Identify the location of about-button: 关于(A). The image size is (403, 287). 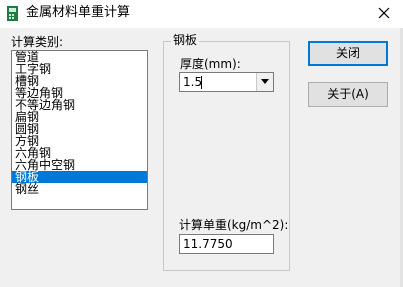
(348, 94).